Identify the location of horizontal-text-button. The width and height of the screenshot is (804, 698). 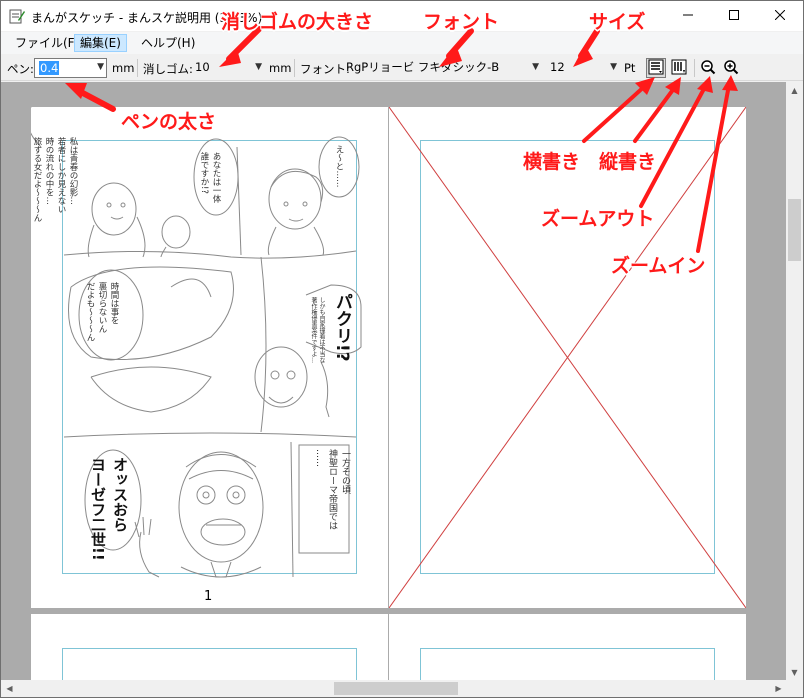
(656, 68).